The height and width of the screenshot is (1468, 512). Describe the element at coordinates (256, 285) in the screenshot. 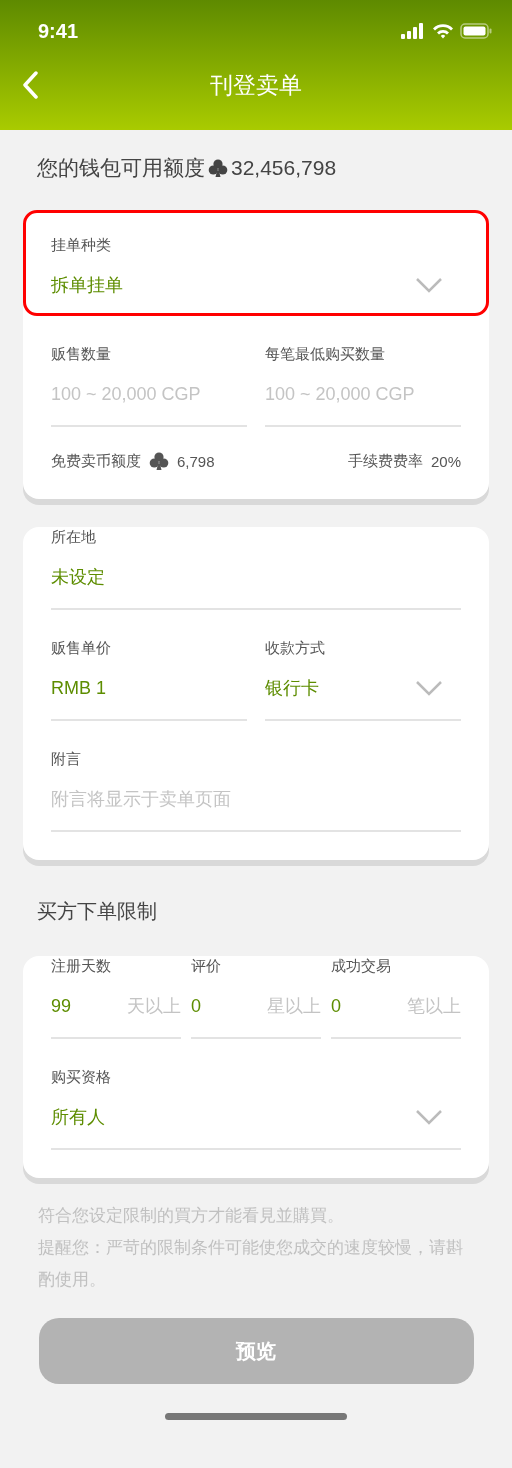

I see `dropdown-field: 拆单挂单` at that location.